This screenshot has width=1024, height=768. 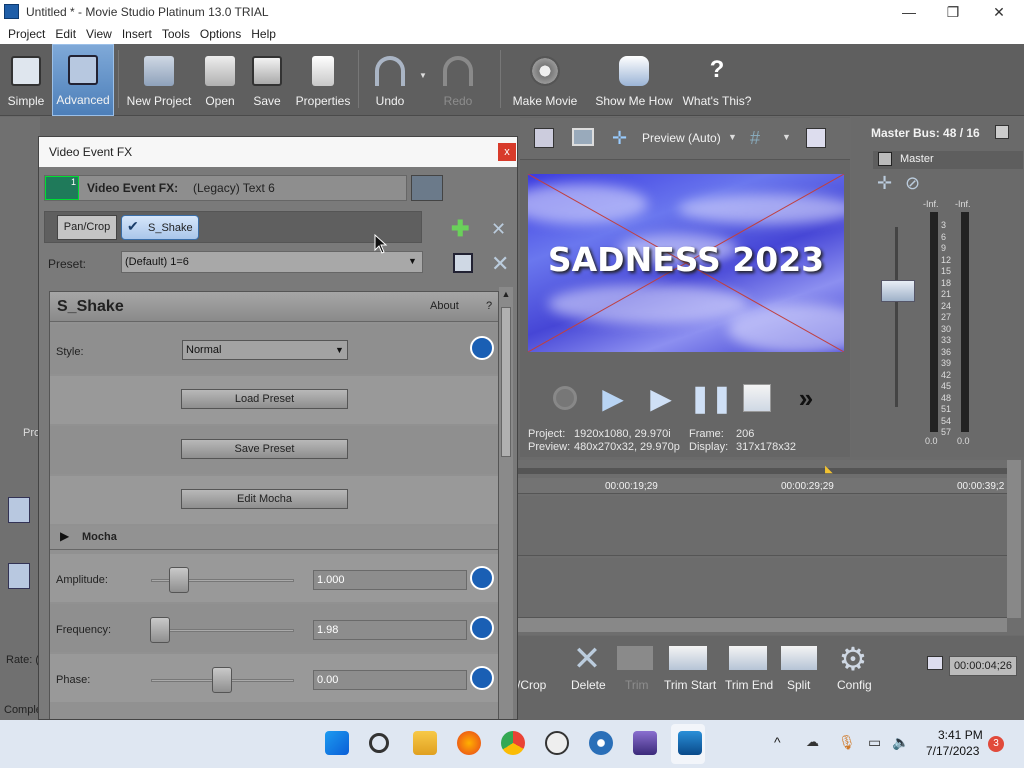 What do you see at coordinates (645, 743) in the screenshot?
I see `movie-studio-taskbar-icon` at bounding box center [645, 743].